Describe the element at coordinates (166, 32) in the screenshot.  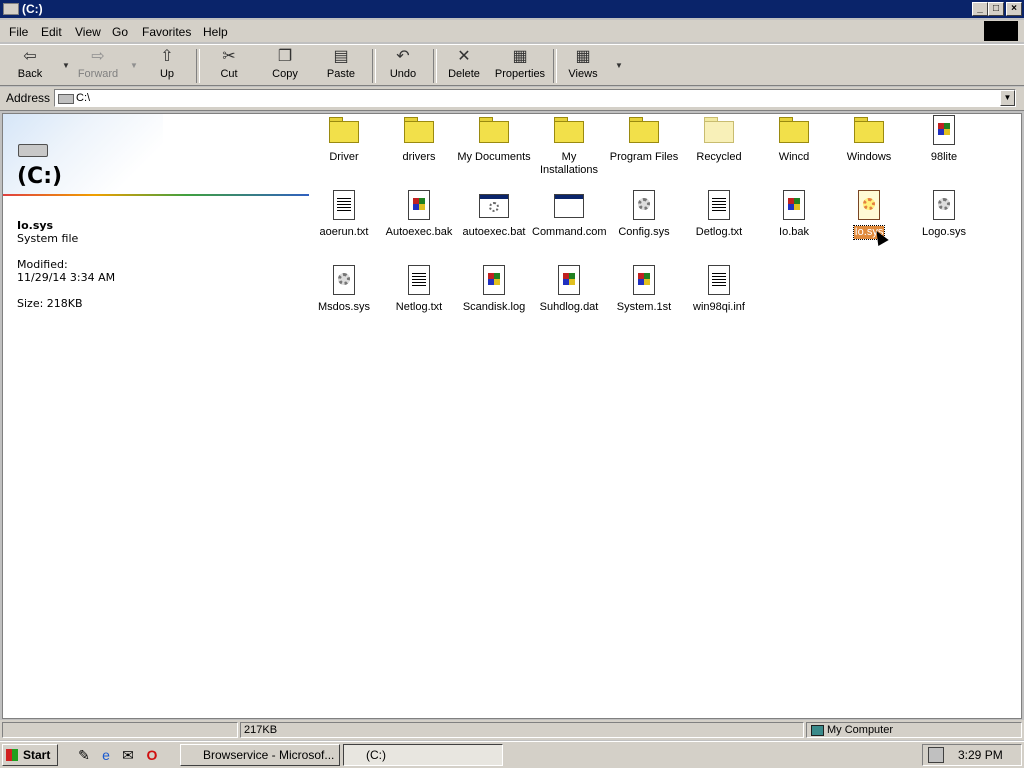
I see `menu-favorites: Favorites` at that location.